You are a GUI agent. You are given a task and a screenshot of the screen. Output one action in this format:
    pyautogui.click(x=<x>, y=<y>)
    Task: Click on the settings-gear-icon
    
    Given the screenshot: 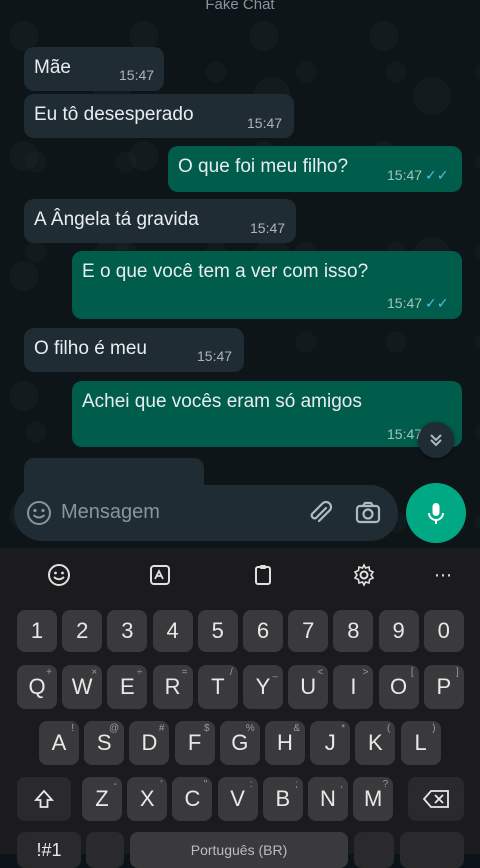 What is the action you would take?
    pyautogui.click(x=364, y=575)
    